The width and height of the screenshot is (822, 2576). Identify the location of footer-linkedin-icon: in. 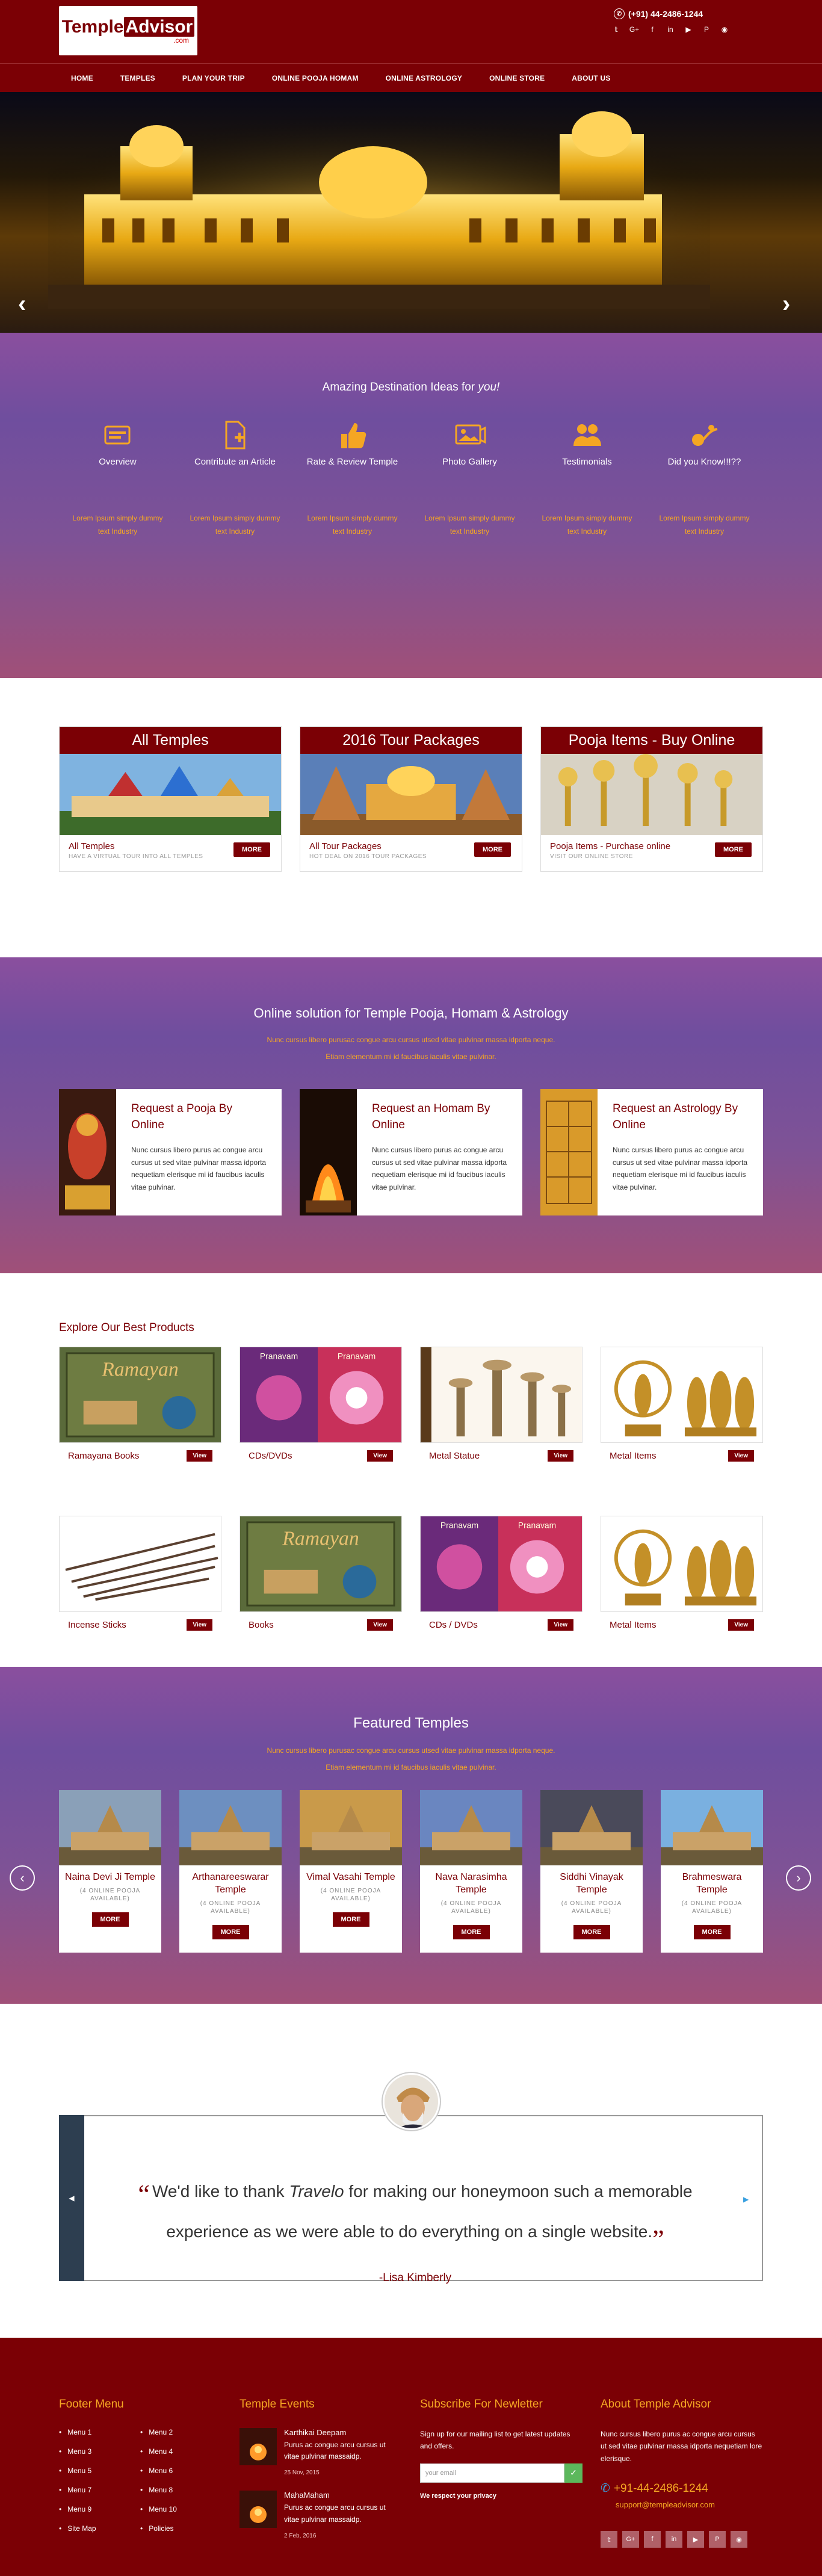
(674, 2539).